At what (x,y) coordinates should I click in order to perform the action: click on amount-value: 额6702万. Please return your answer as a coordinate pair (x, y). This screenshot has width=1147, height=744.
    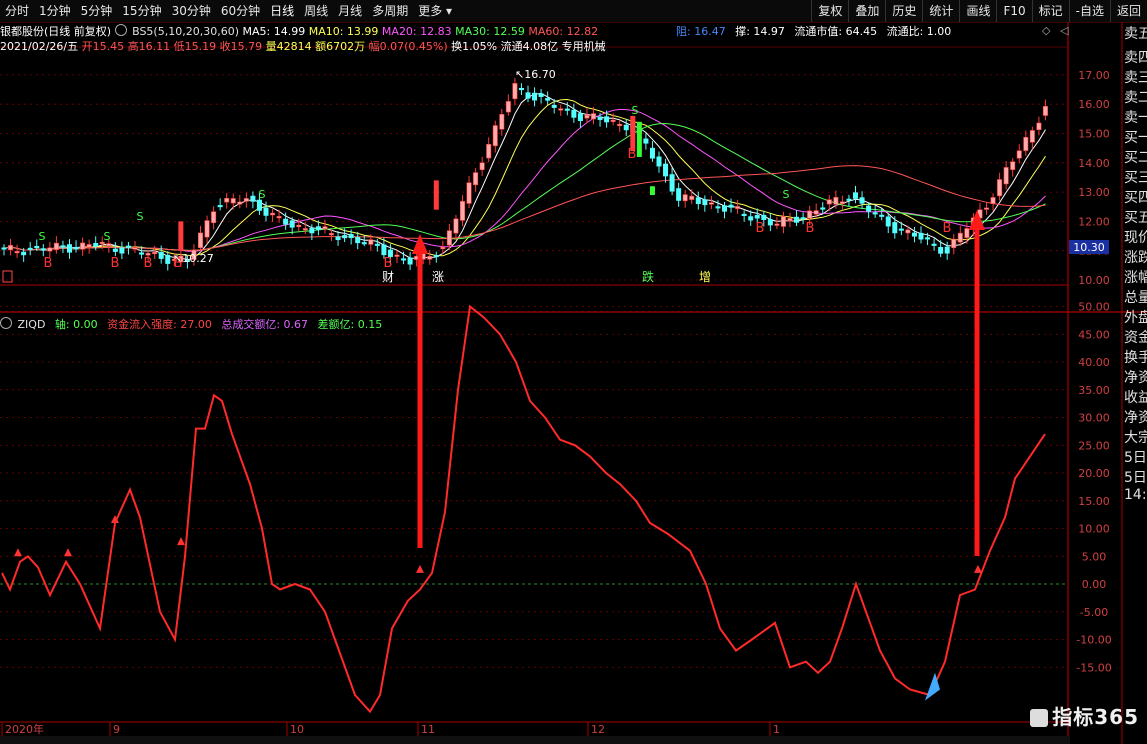
    Looking at the image, I should click on (340, 46).